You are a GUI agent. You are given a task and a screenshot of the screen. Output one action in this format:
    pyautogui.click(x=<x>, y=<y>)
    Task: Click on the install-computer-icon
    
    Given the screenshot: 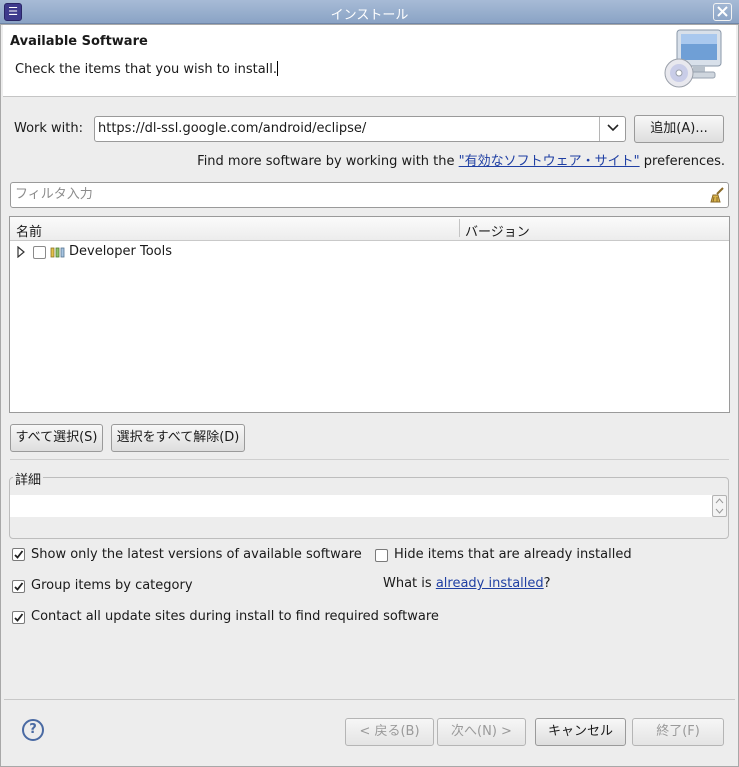 What is the action you would take?
    pyautogui.click(x=693, y=58)
    